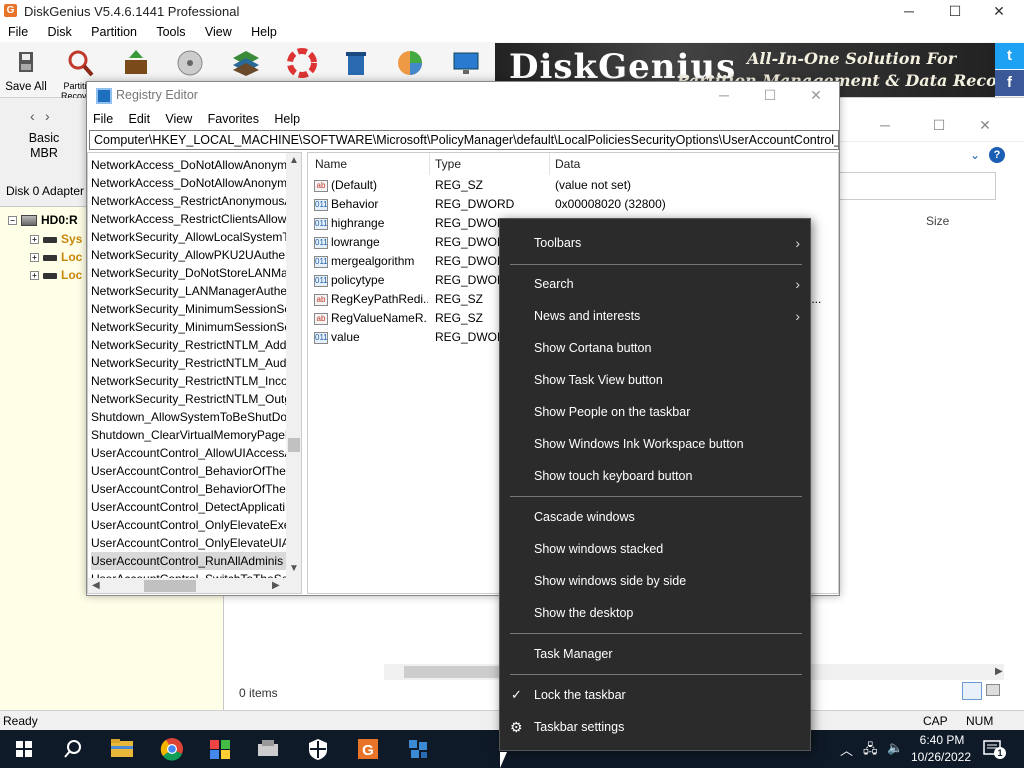  What do you see at coordinates (188, 543) in the screenshot?
I see `registry-key-item: UserAccountControl_OnlyElevateUIA` at bounding box center [188, 543].